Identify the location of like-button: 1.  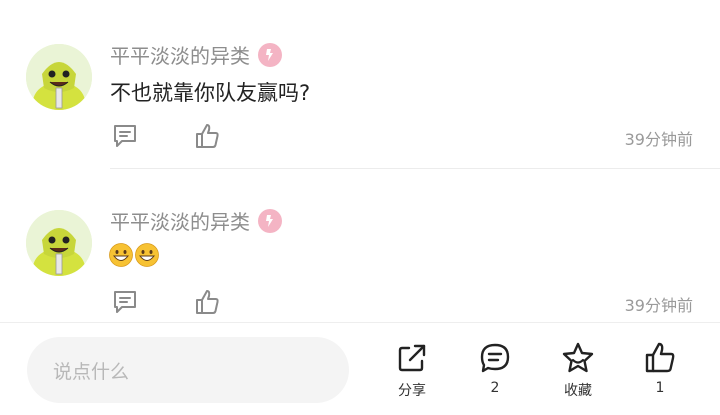
(660, 368).